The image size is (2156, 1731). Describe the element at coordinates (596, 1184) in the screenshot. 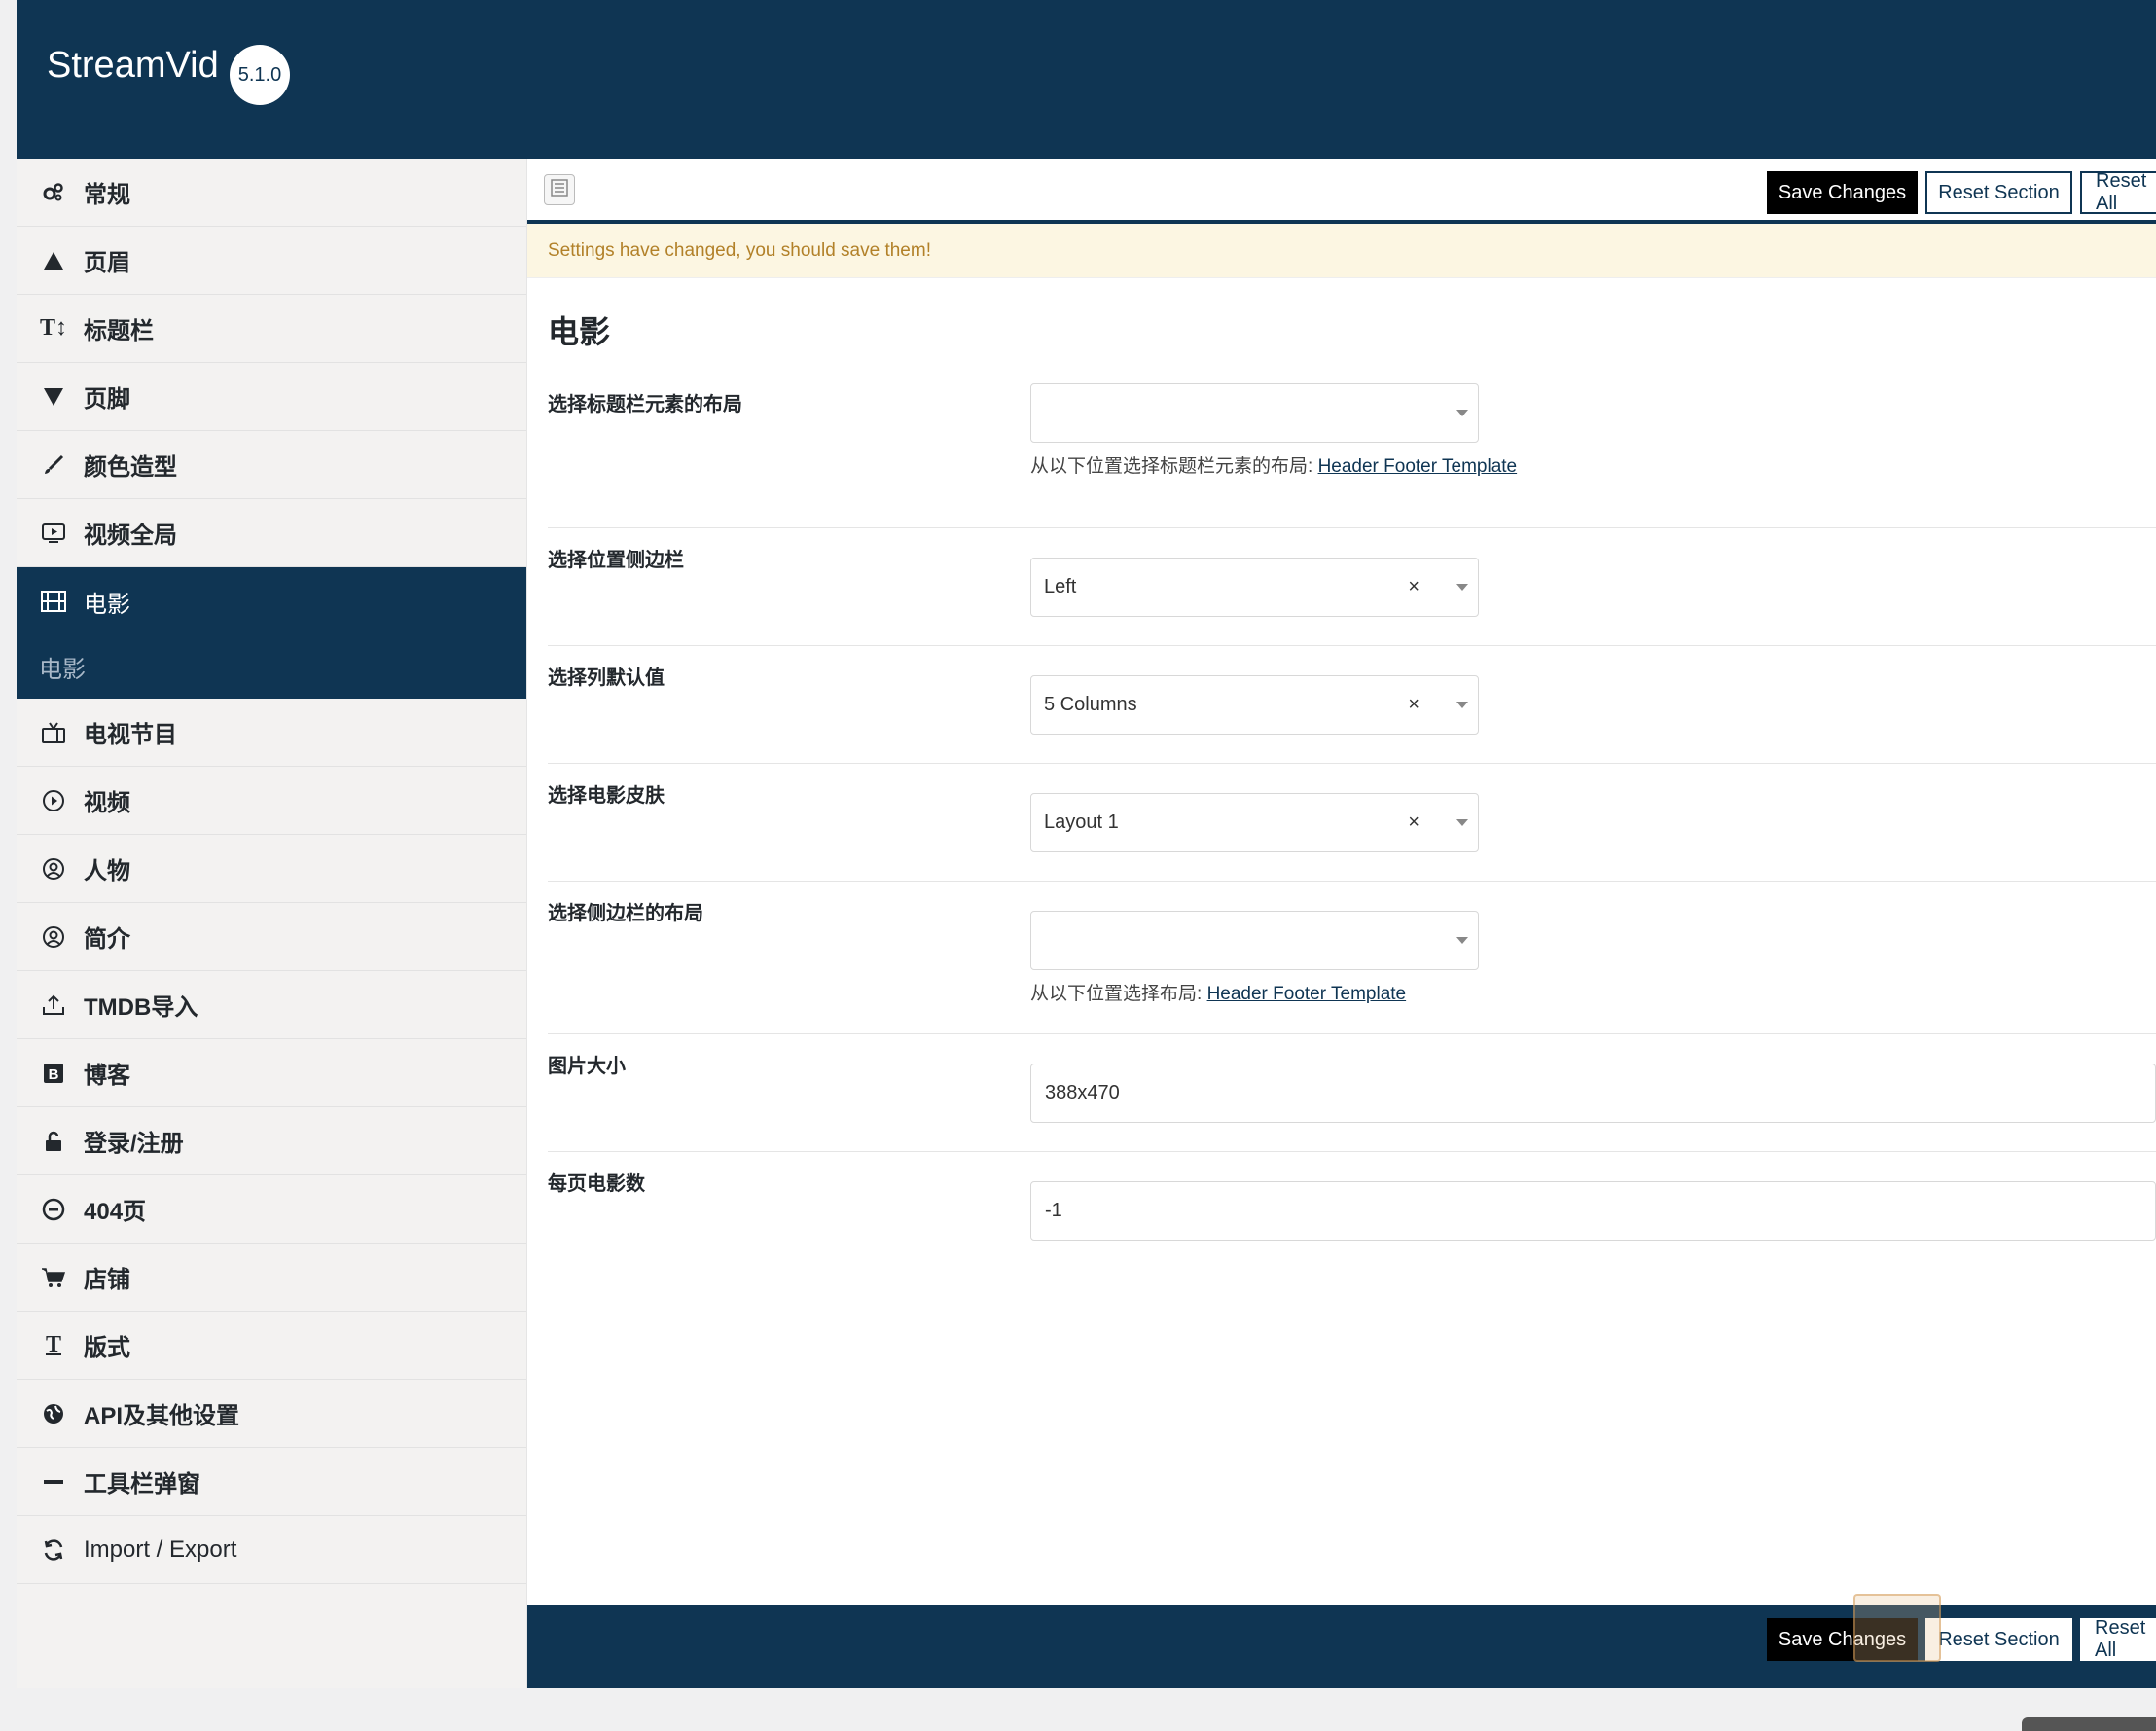

I see `field-label: 每页电影数` at that location.